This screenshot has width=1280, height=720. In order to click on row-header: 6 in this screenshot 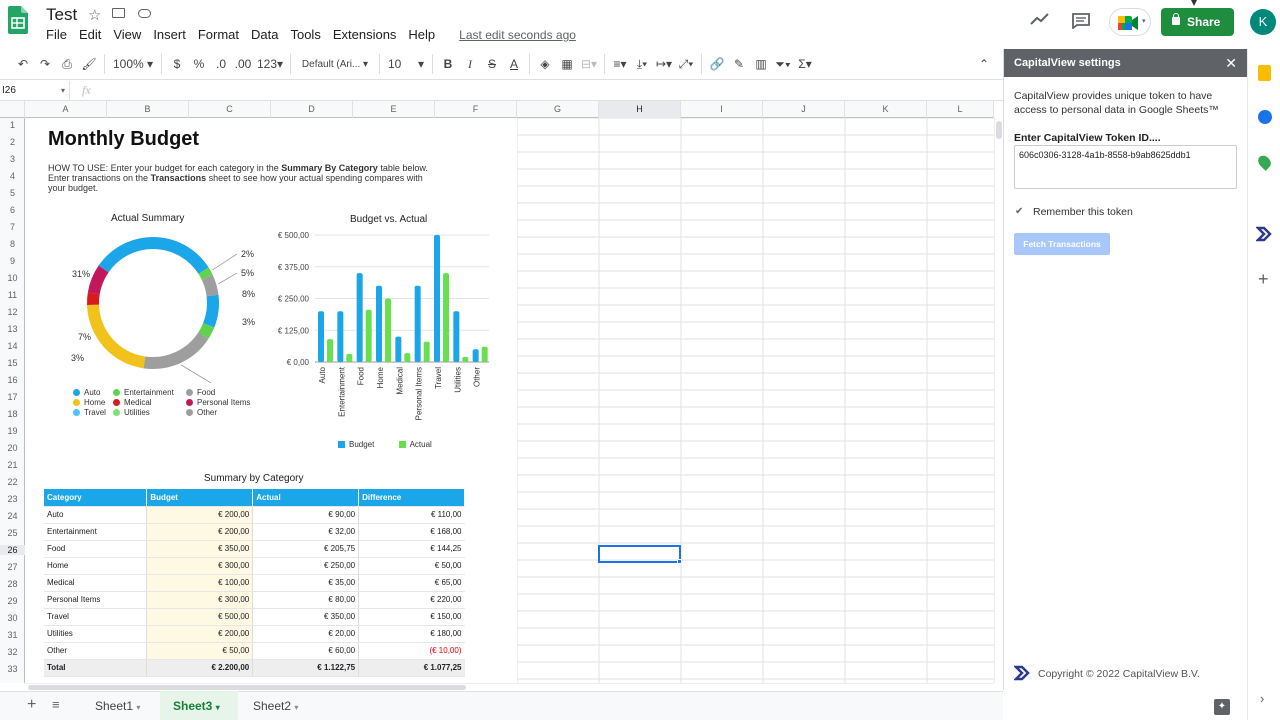, I will do `click(12, 210)`.